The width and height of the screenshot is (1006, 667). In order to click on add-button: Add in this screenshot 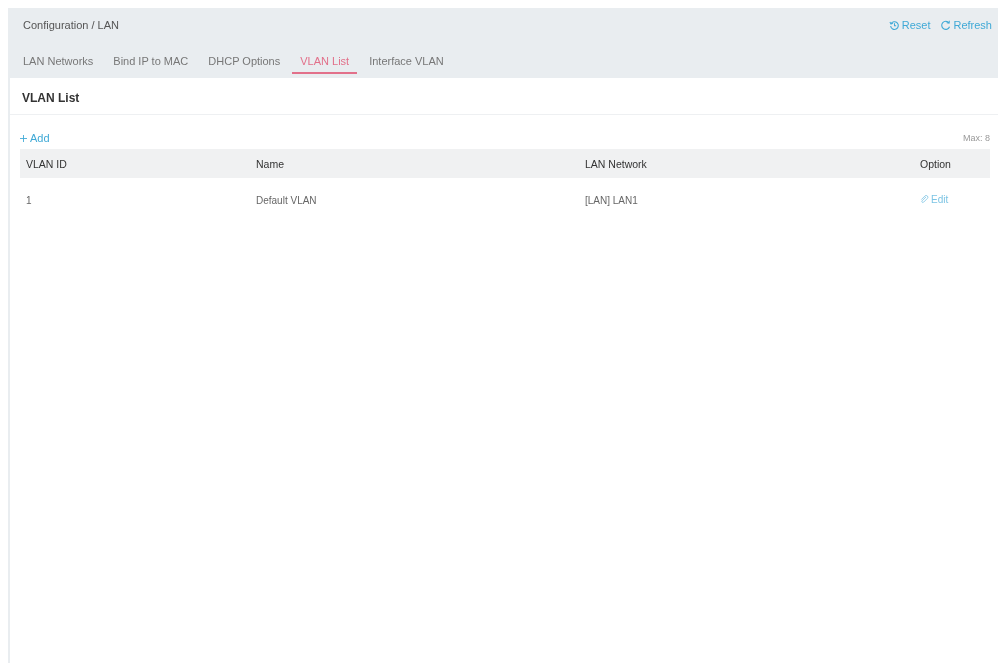, I will do `click(35, 138)`.